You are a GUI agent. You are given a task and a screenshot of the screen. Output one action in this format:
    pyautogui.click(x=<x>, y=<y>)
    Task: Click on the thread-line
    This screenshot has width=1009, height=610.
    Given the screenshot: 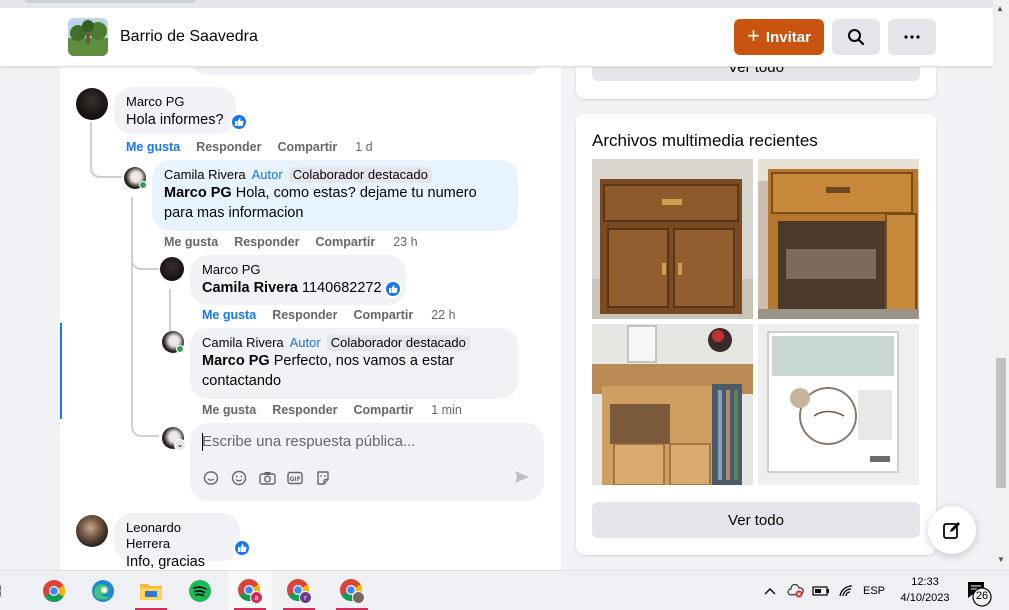 What is the action you would take?
    pyautogui.click(x=132, y=308)
    